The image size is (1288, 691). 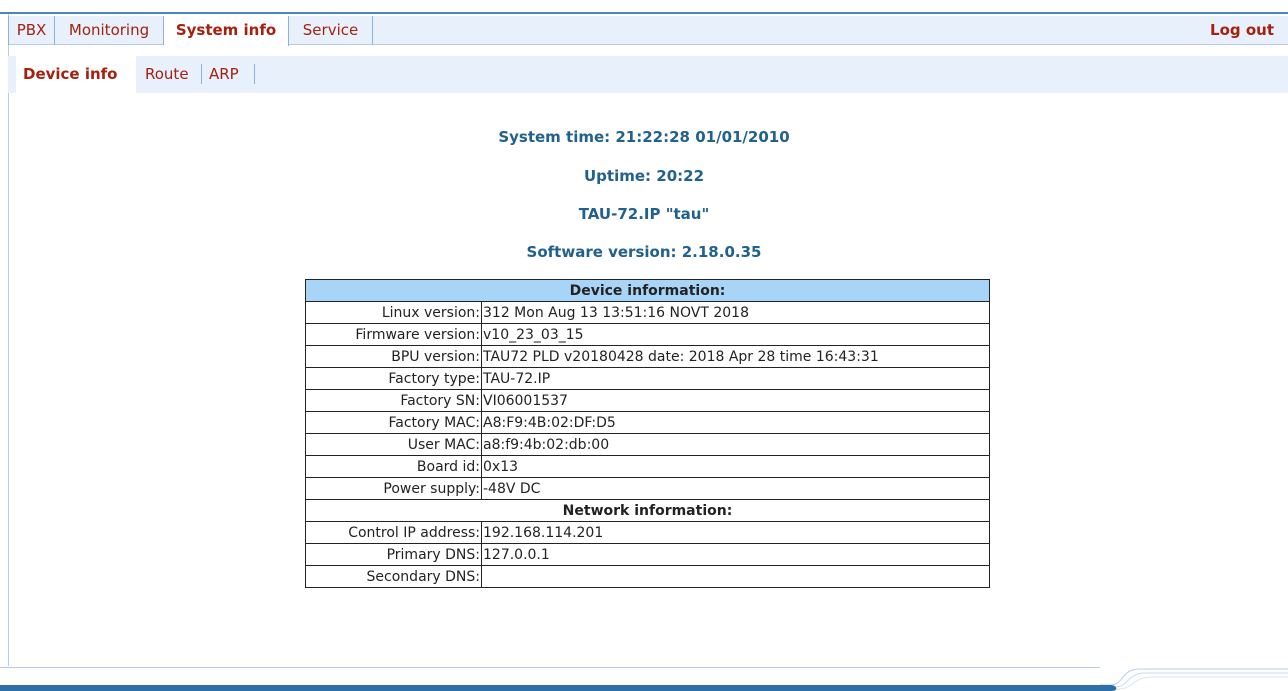 I want to click on table-row: Factory SN: VI06001537, so click(x=647, y=400).